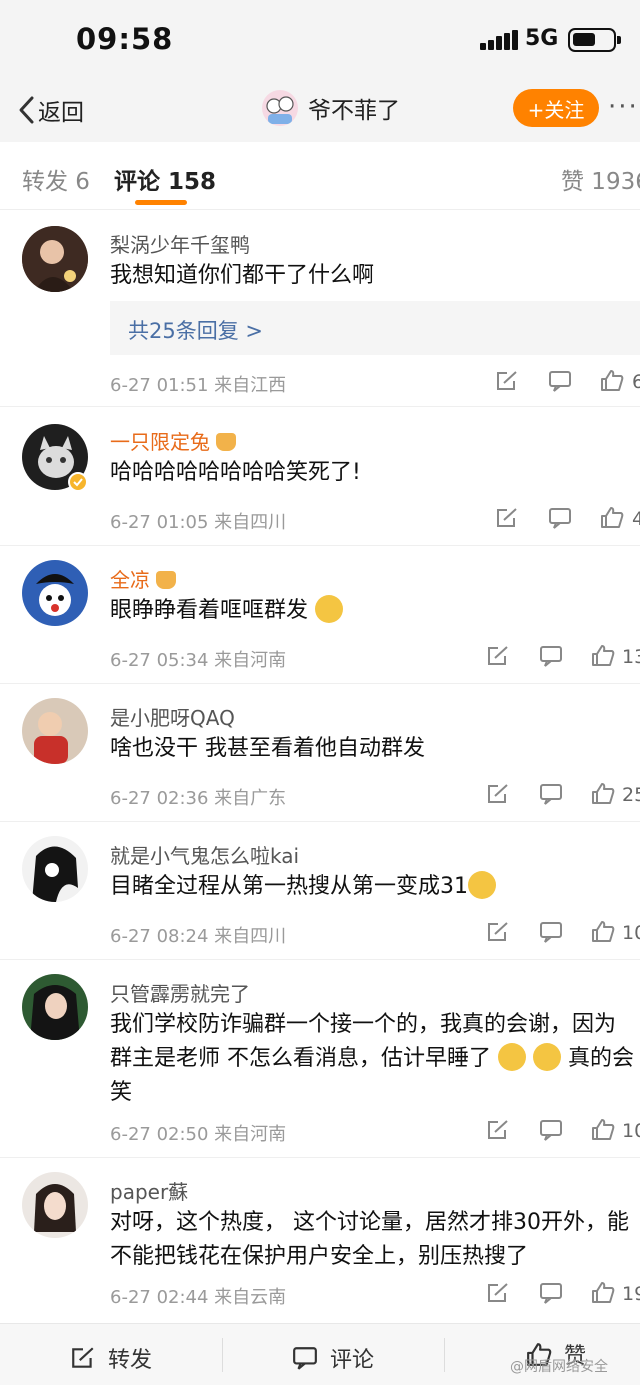  Describe the element at coordinates (631, 1294) in the screenshot. I see `like-count: 19` at that location.